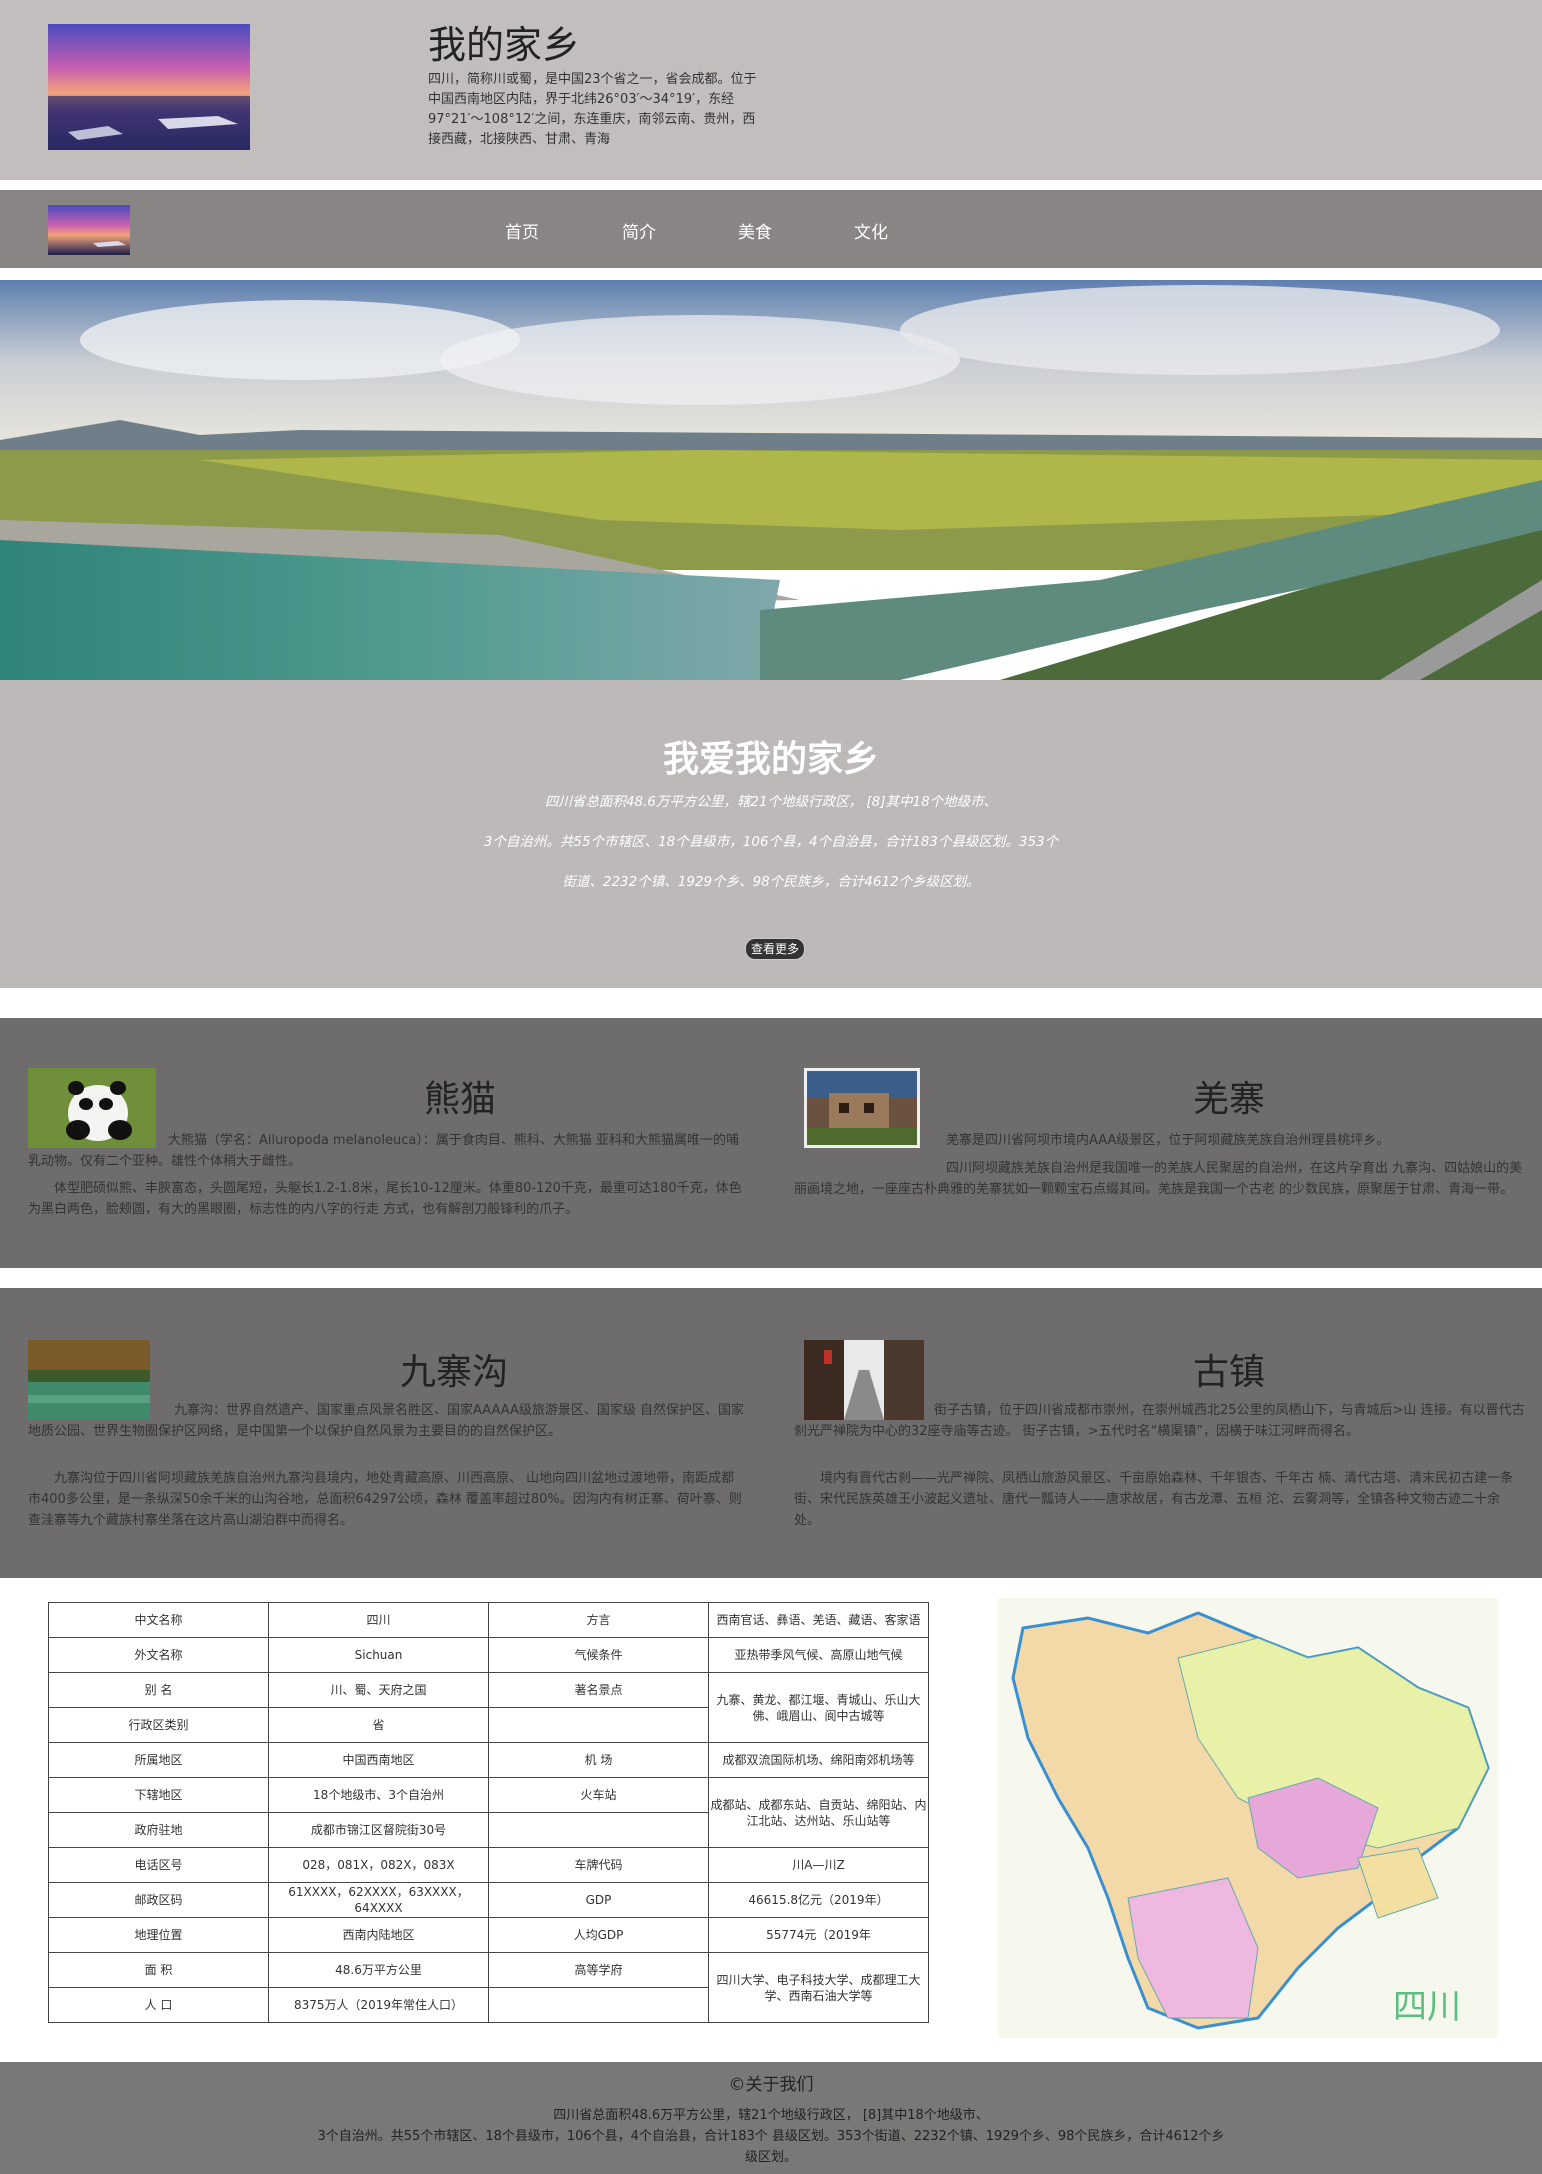  I want to click on table-cell: 成都市锦江区督院街30号, so click(378, 1830).